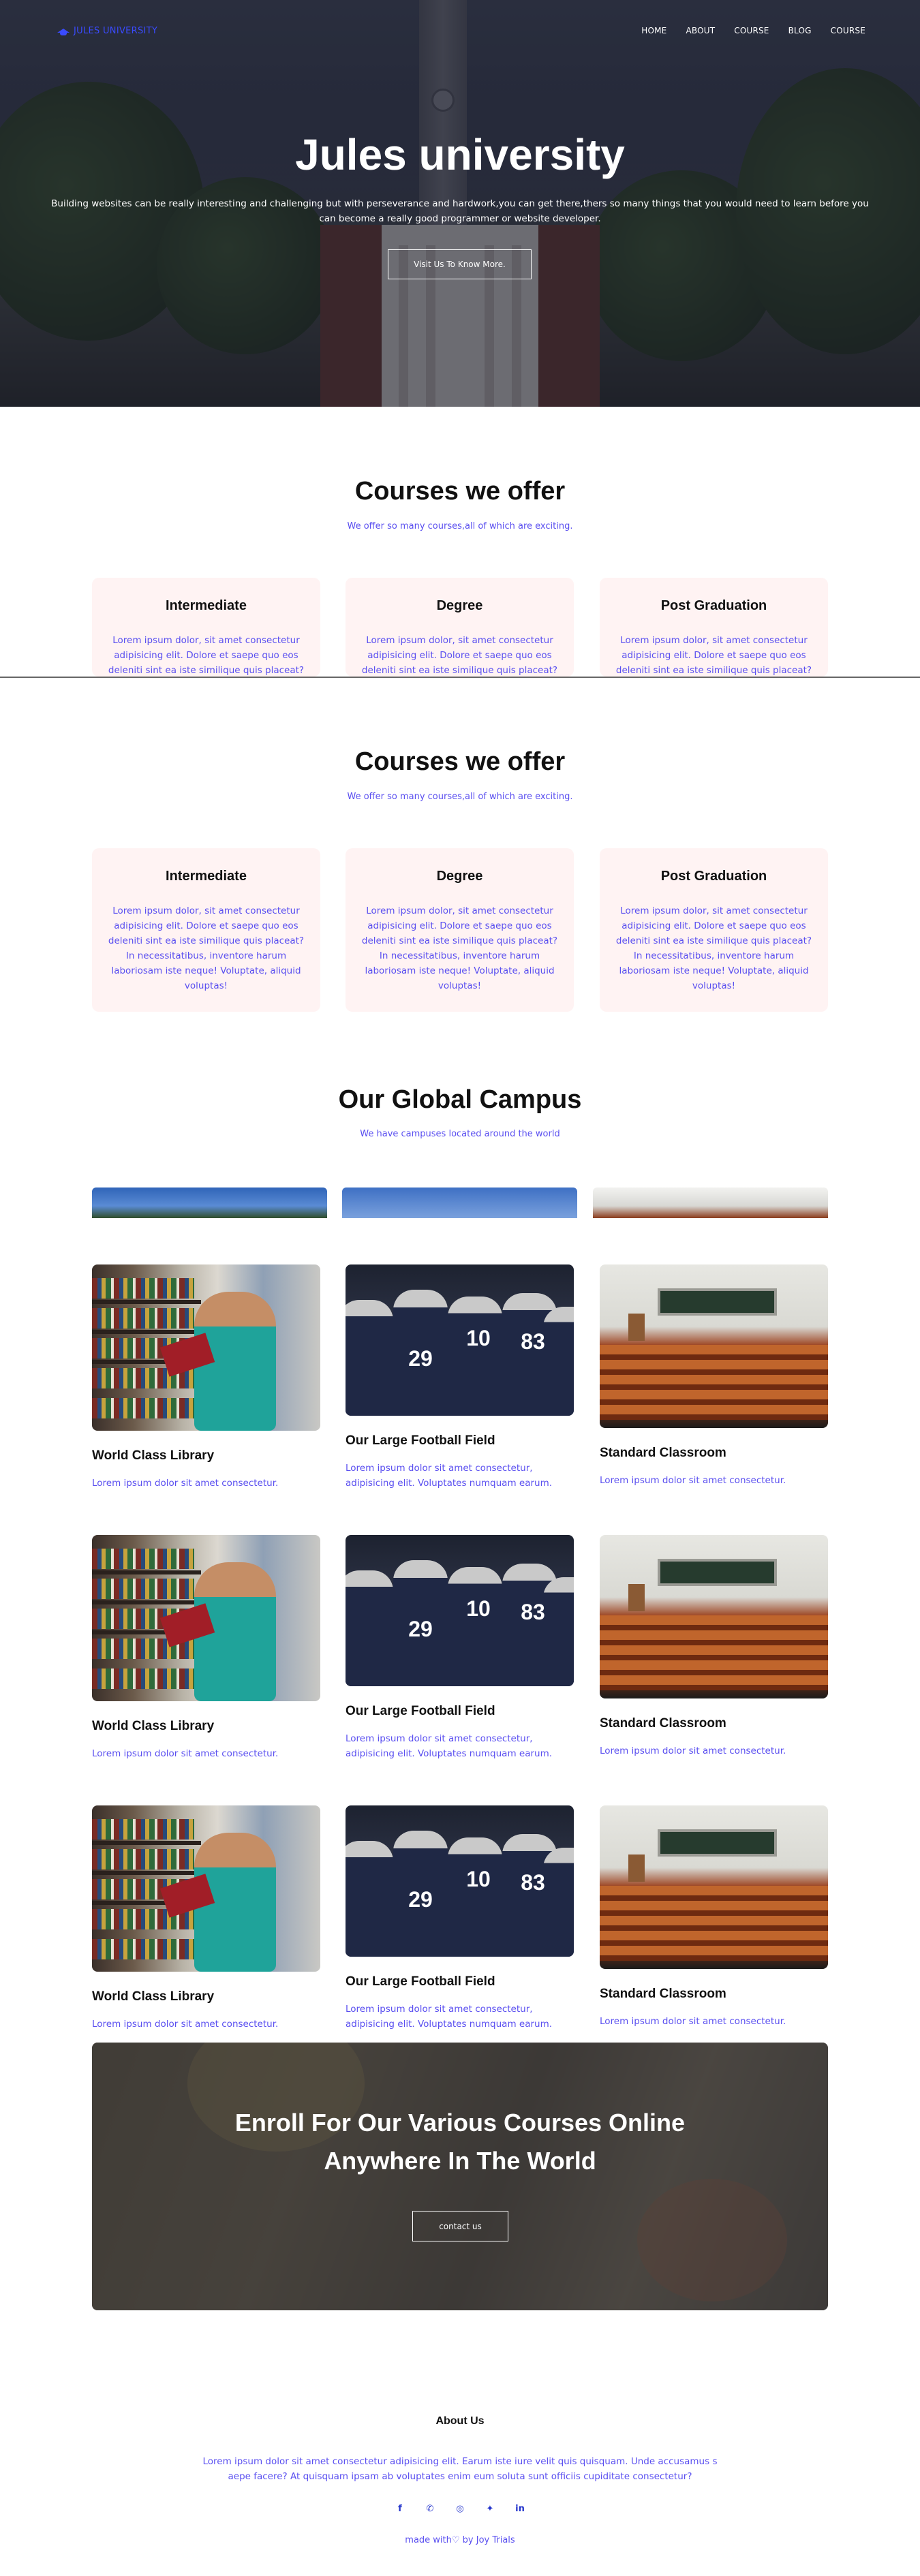 The image size is (920, 2576). Describe the element at coordinates (653, 30) in the screenshot. I see `nav-link-home: HOME` at that location.